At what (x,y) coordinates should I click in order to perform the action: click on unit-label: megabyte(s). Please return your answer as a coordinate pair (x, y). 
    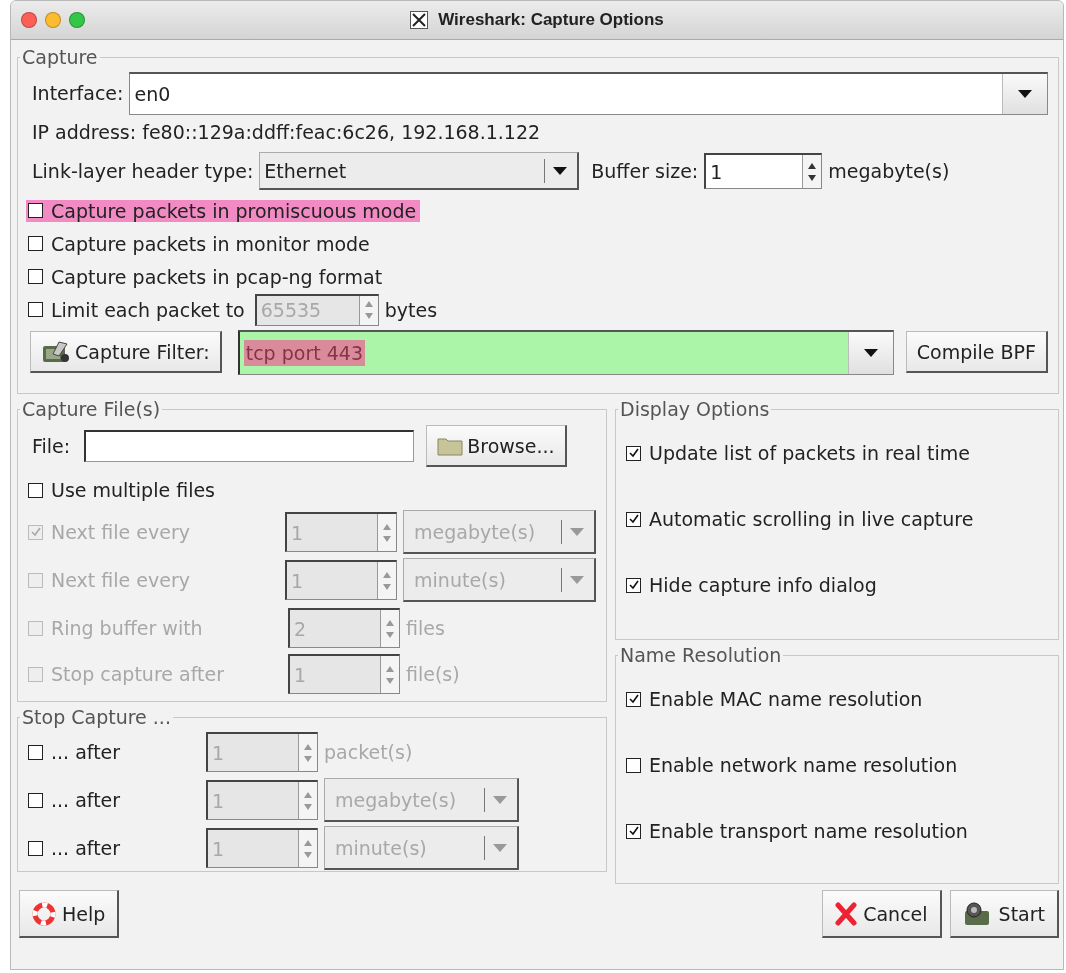
    Looking at the image, I should click on (889, 171).